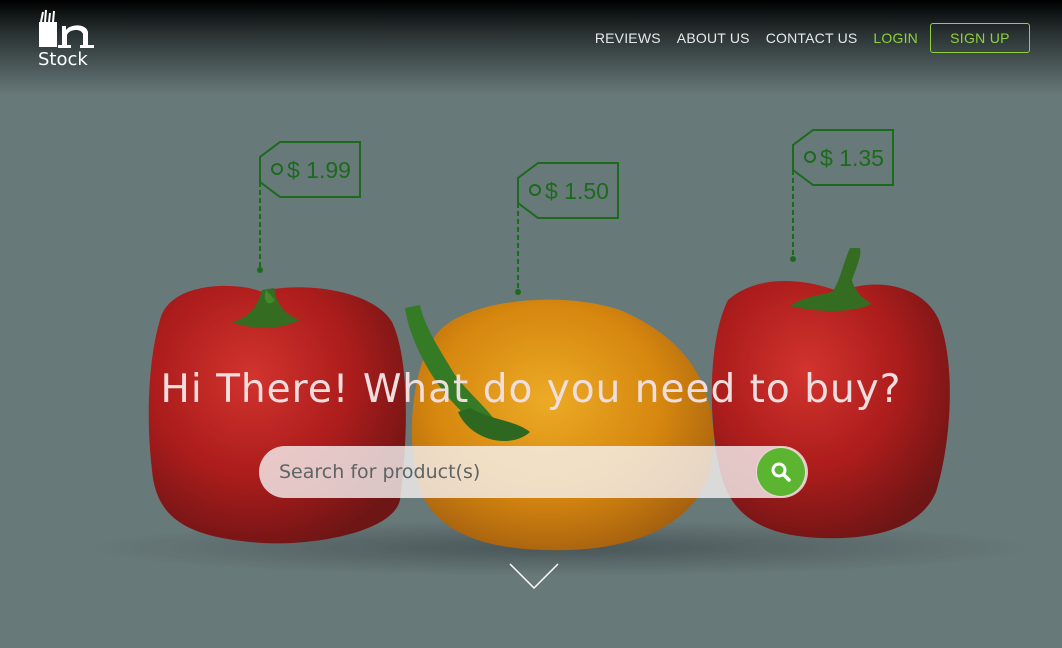 This screenshot has width=1062, height=648. I want to click on nav-contact-link: CONTACT US, so click(812, 38).